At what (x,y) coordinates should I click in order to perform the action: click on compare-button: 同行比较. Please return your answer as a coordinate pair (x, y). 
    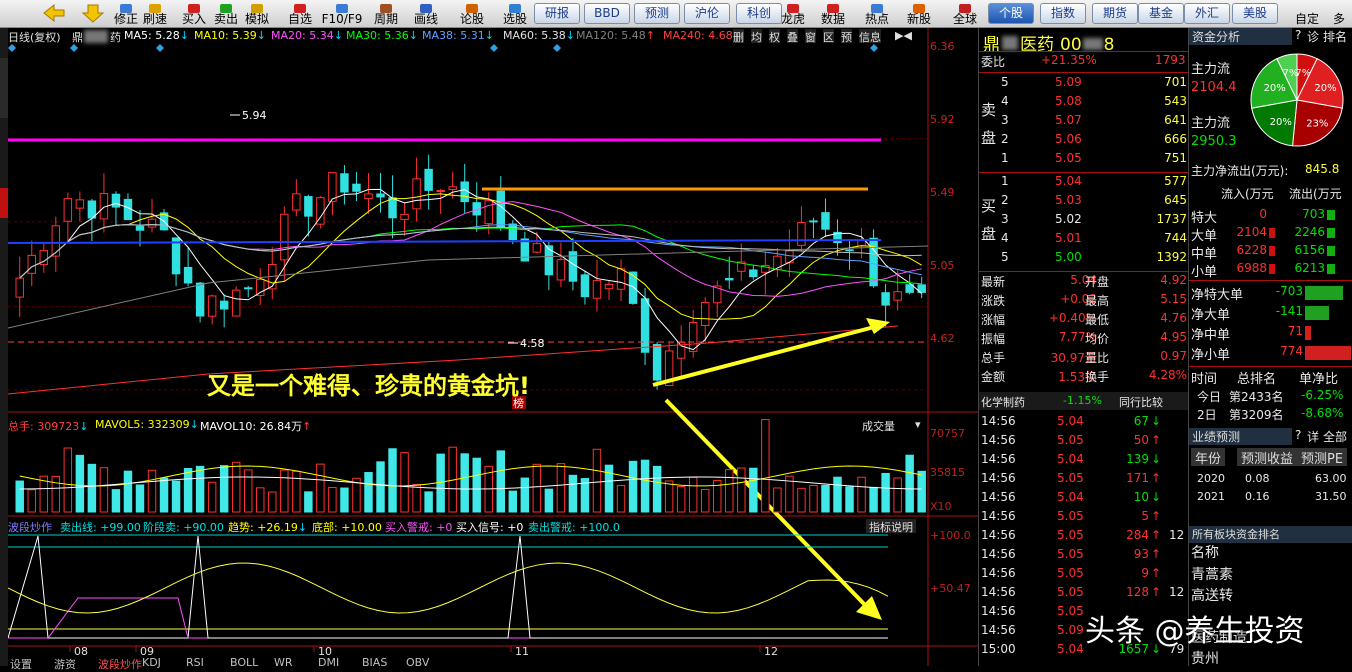
    Looking at the image, I should click on (1141, 403).